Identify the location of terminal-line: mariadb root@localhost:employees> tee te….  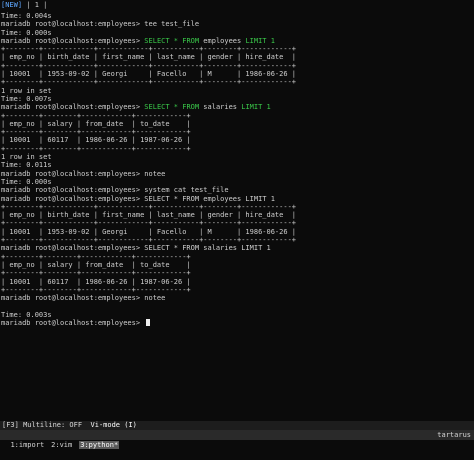
(236, 24).